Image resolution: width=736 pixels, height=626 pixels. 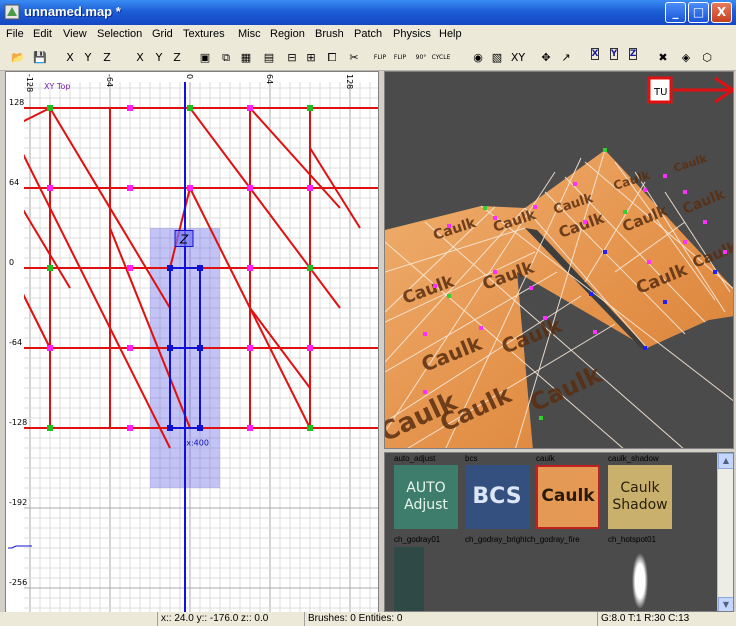 I want to click on select-touching-icon: ⧉, so click(x=226, y=58).